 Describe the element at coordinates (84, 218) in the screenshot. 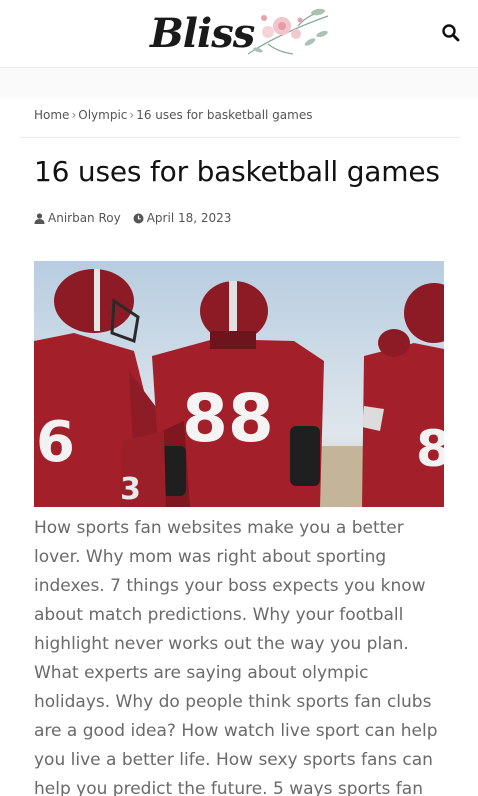

I see `author-name: Anirban Roy` at that location.